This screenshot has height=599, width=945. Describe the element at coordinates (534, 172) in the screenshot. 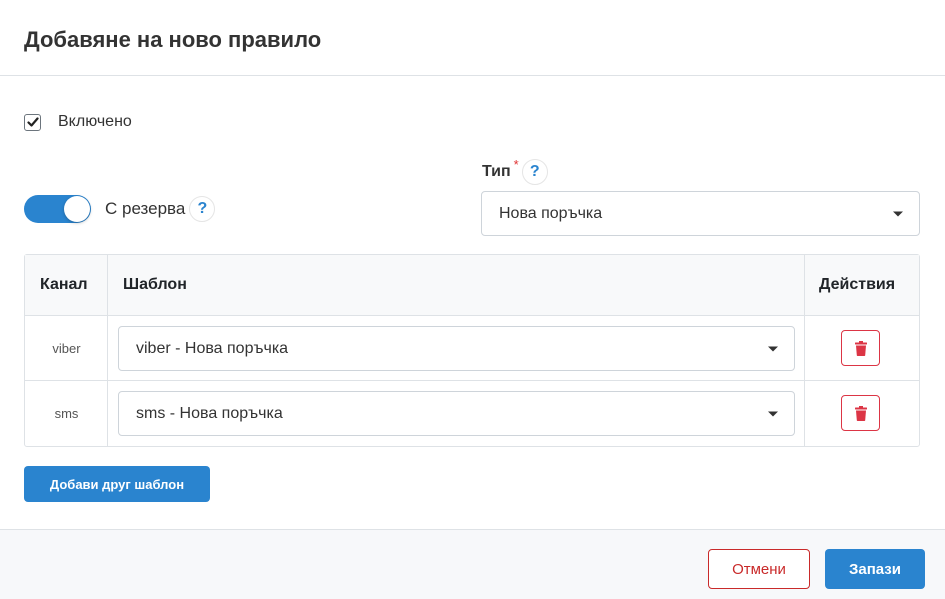

I see `type-help-icon: ?` at that location.